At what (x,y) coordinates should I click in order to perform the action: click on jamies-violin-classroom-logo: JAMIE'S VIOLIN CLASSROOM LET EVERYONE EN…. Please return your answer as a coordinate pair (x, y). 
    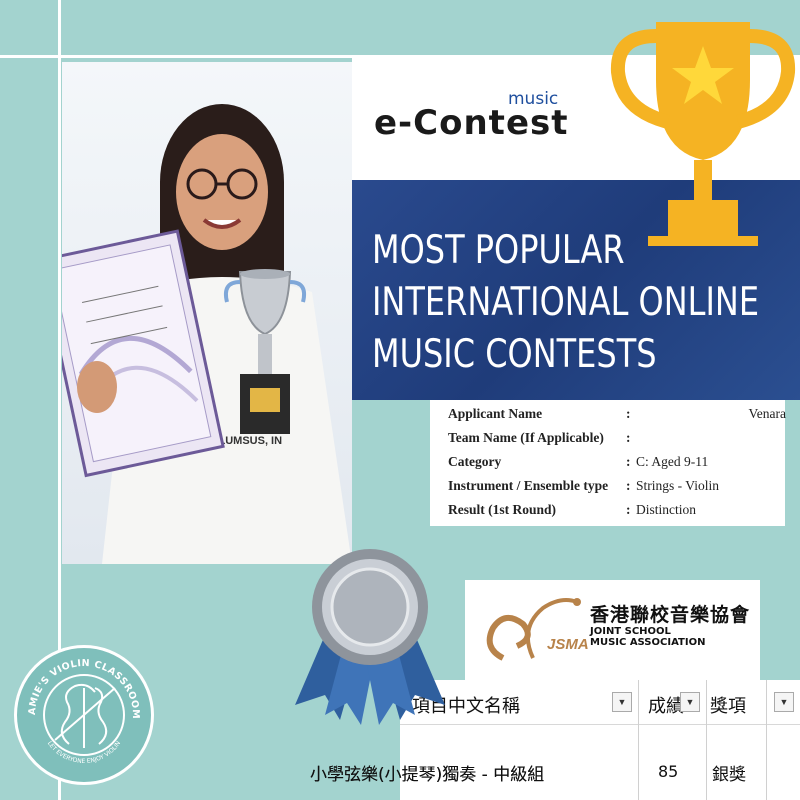
    Looking at the image, I should click on (84, 715).